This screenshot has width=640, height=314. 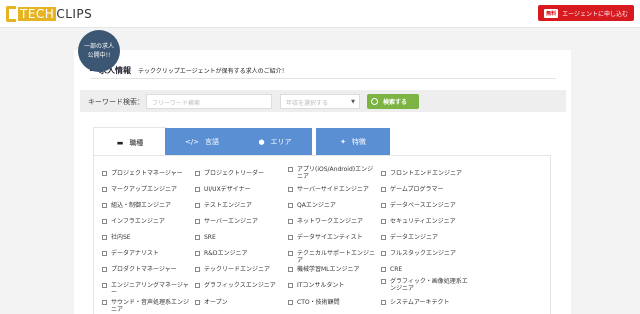 What do you see at coordinates (331, 189) in the screenshot?
I see `job-type-option: サーバーサイドエンジニア` at bounding box center [331, 189].